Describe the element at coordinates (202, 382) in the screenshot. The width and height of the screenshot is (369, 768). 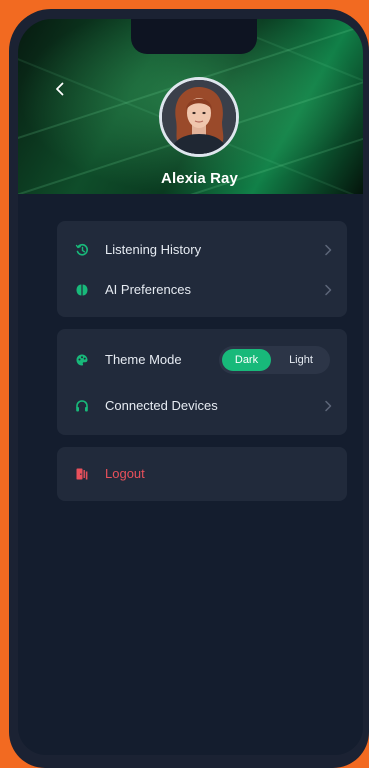
I see `menu-card-settings: Theme Mode Dark Light Connected Devices` at that location.